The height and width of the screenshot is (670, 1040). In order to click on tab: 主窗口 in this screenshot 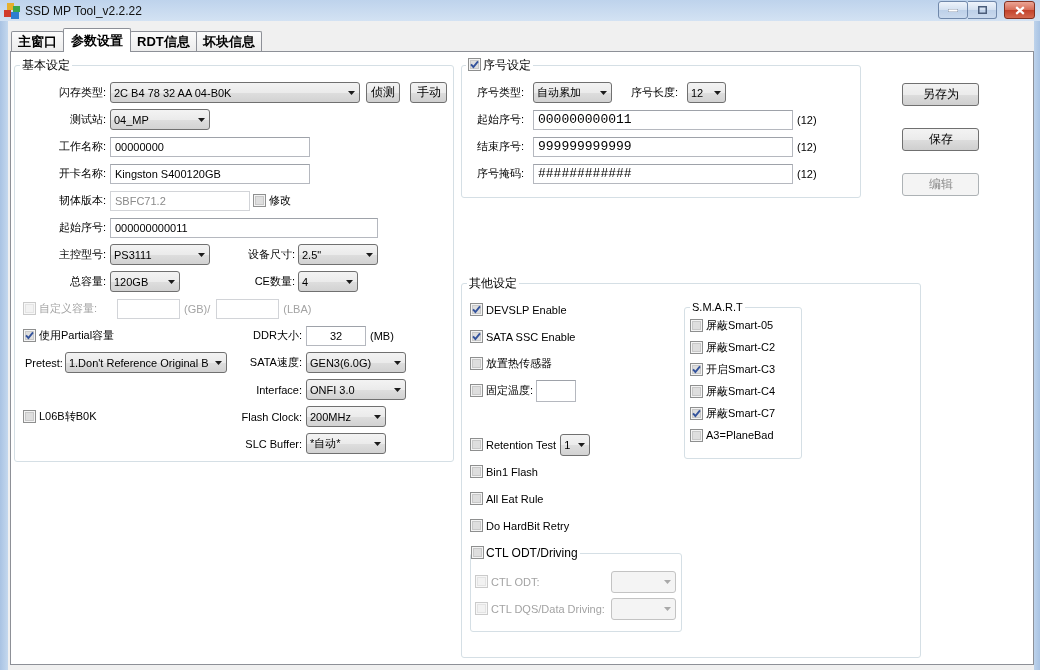, I will do `click(37, 41)`.